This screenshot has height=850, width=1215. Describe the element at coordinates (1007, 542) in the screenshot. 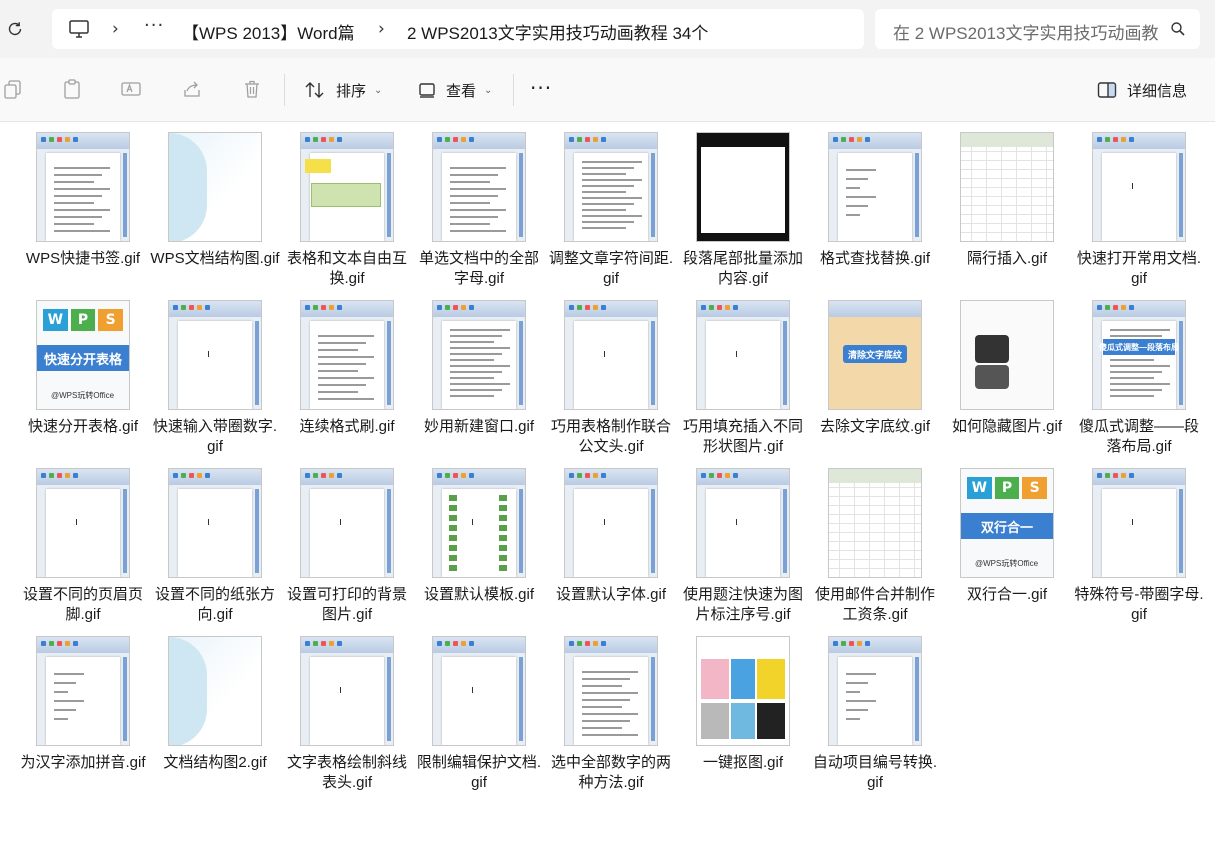

I see `file-item: W P S 双行合一 @WPS玩转Office 双行合一.gif` at that location.